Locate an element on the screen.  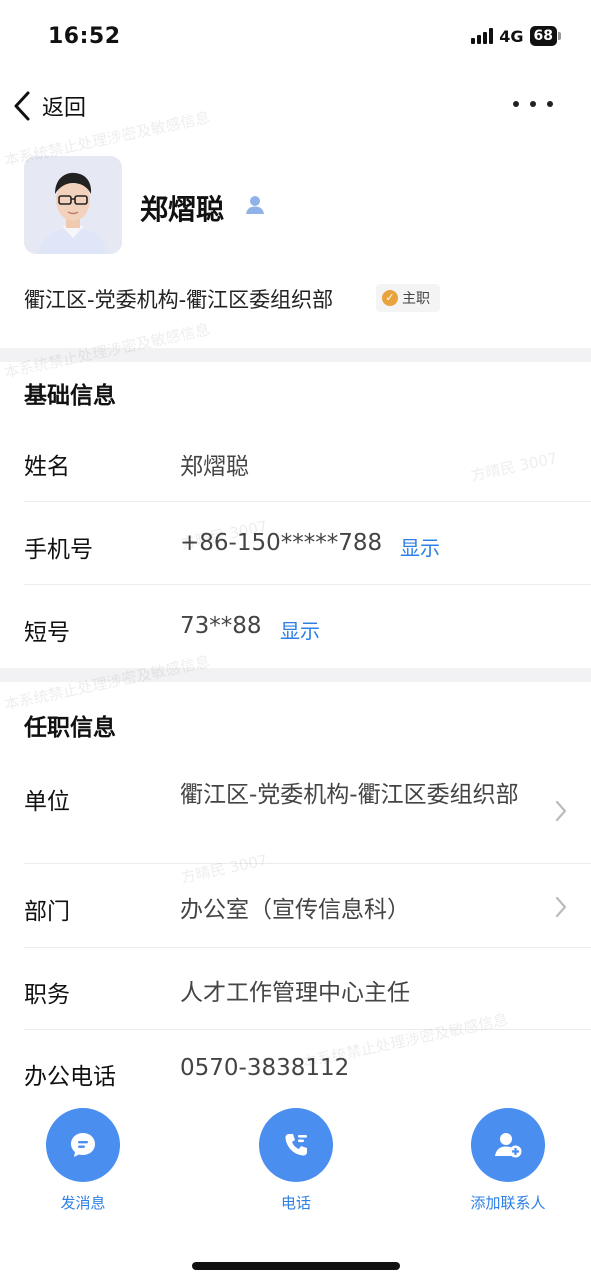
phone-row: 手机号 +86-150*****788 显示 is located at coordinates (295, 543).